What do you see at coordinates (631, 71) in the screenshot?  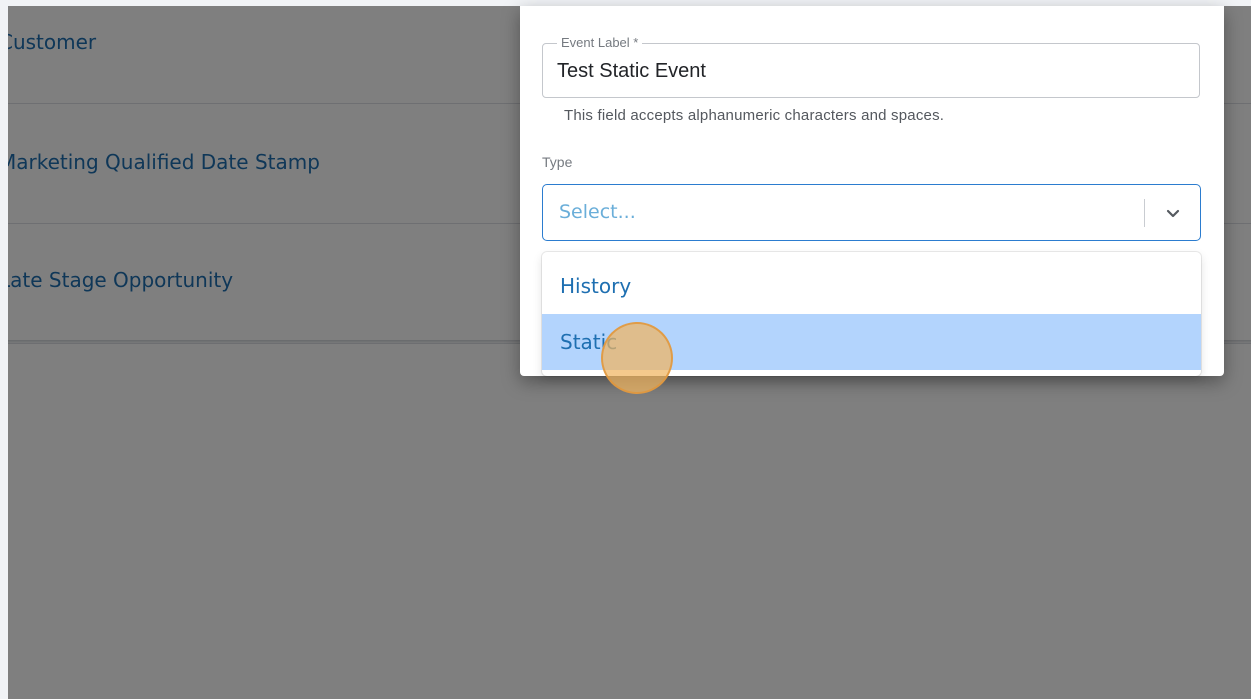 I see `event-label-input: Test Static Event` at bounding box center [631, 71].